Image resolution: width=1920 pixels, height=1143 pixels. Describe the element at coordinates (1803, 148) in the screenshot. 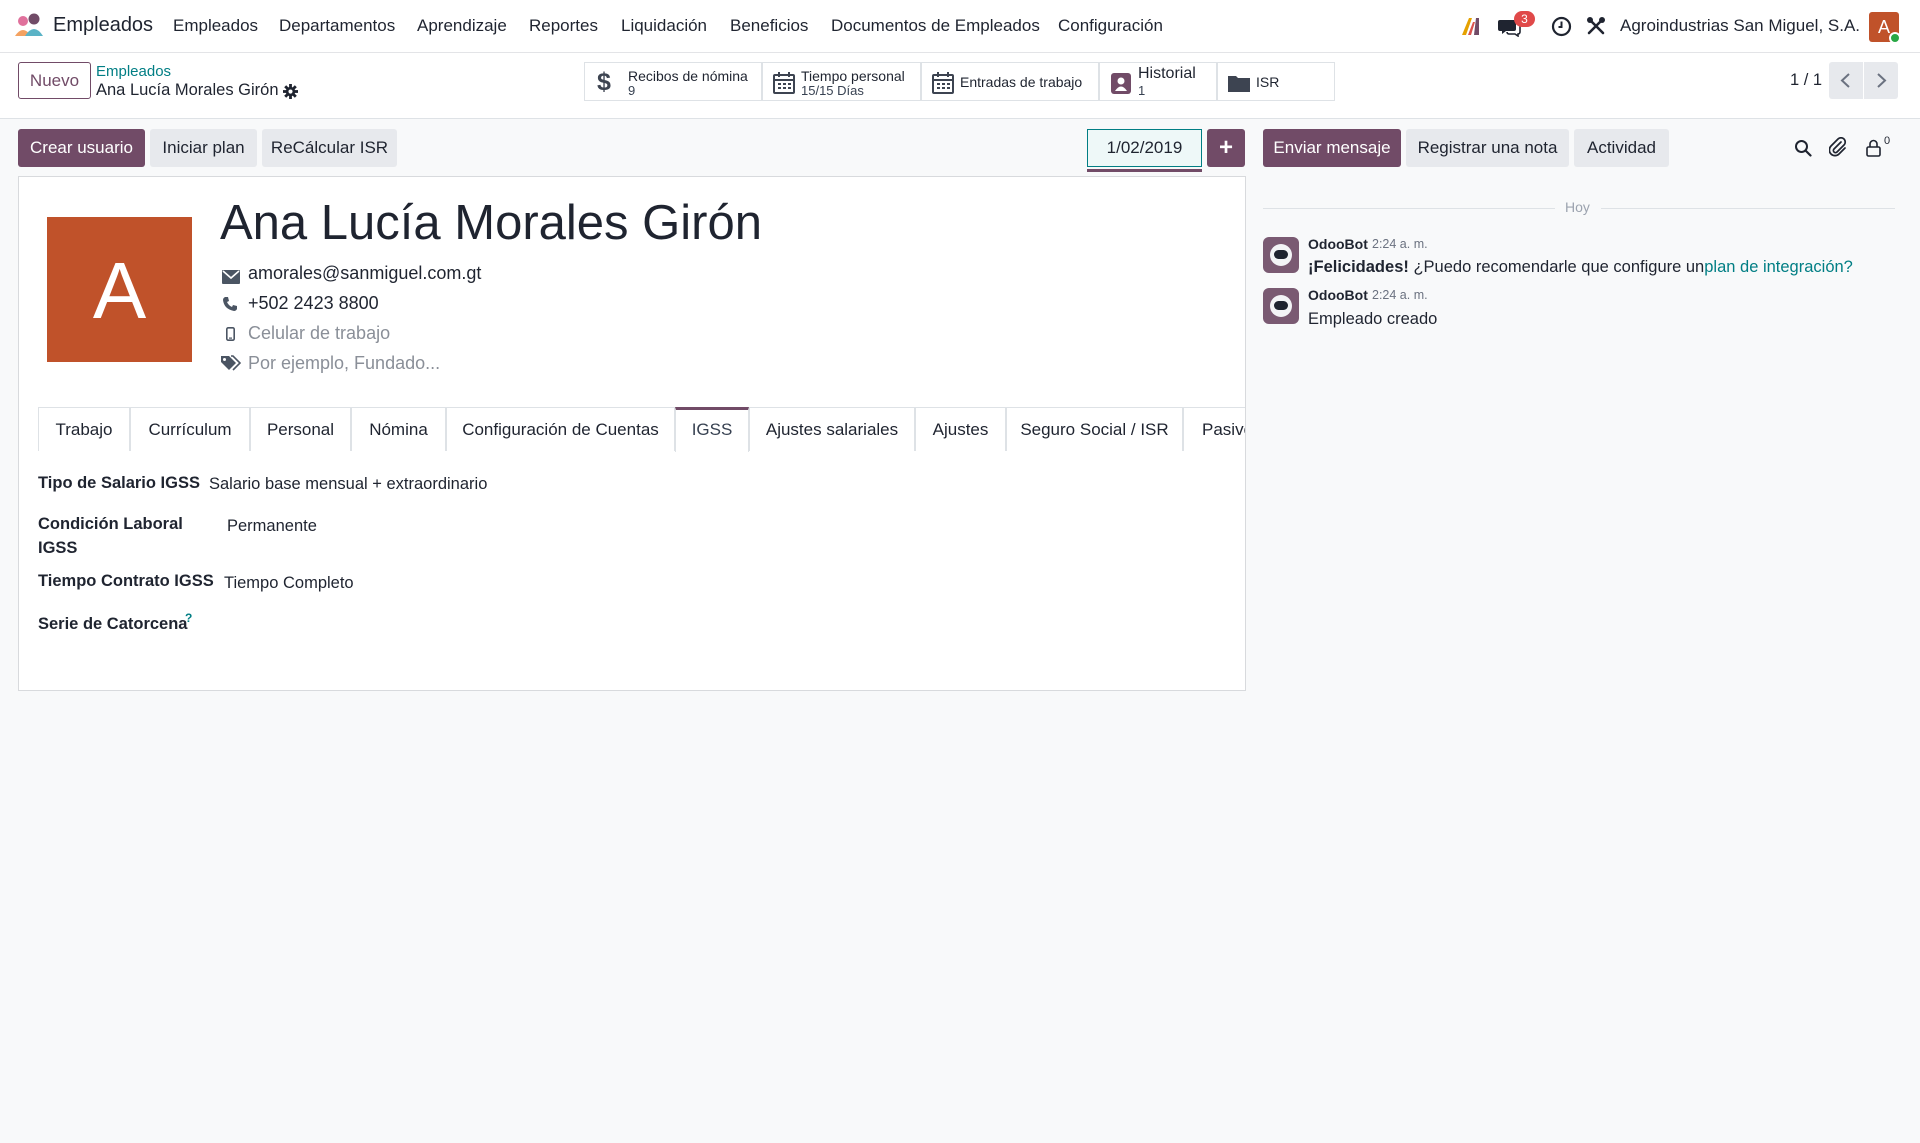

I see `search-icon` at that location.